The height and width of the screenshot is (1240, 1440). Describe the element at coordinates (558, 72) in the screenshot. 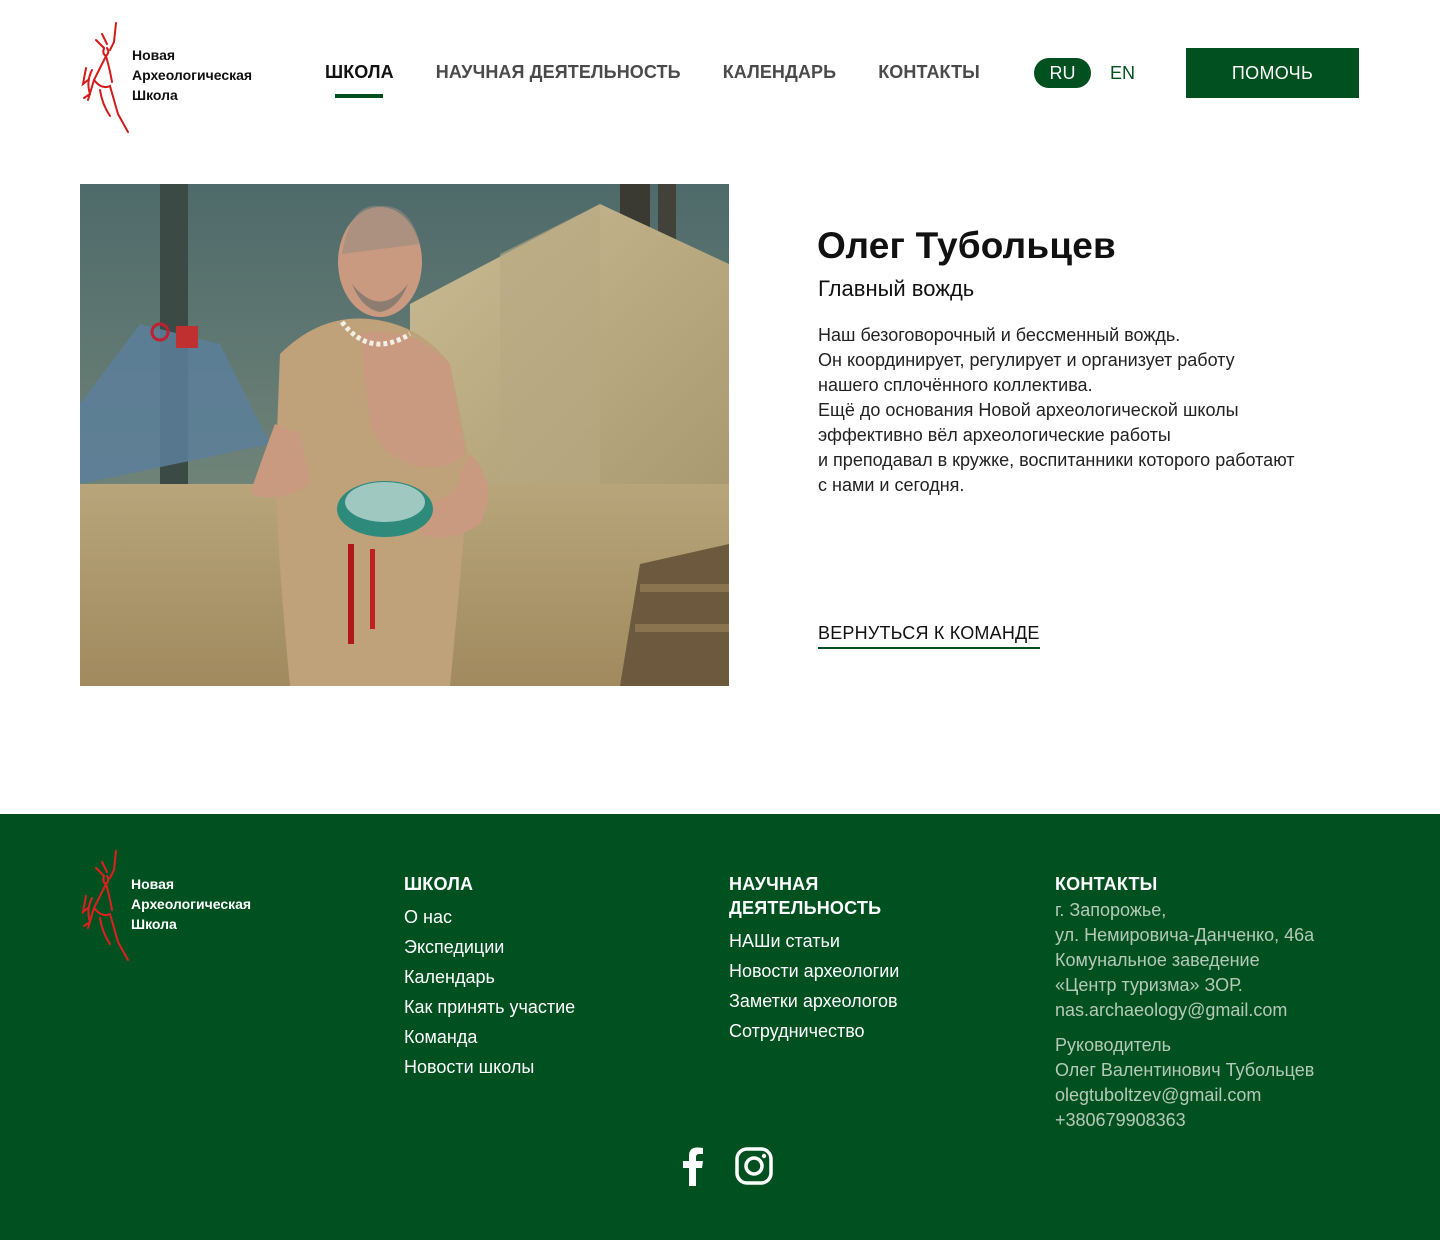

I see `nav-item-science: НАУЧНАЯ ДЕЯТЕЛЬНОСТЬ` at that location.